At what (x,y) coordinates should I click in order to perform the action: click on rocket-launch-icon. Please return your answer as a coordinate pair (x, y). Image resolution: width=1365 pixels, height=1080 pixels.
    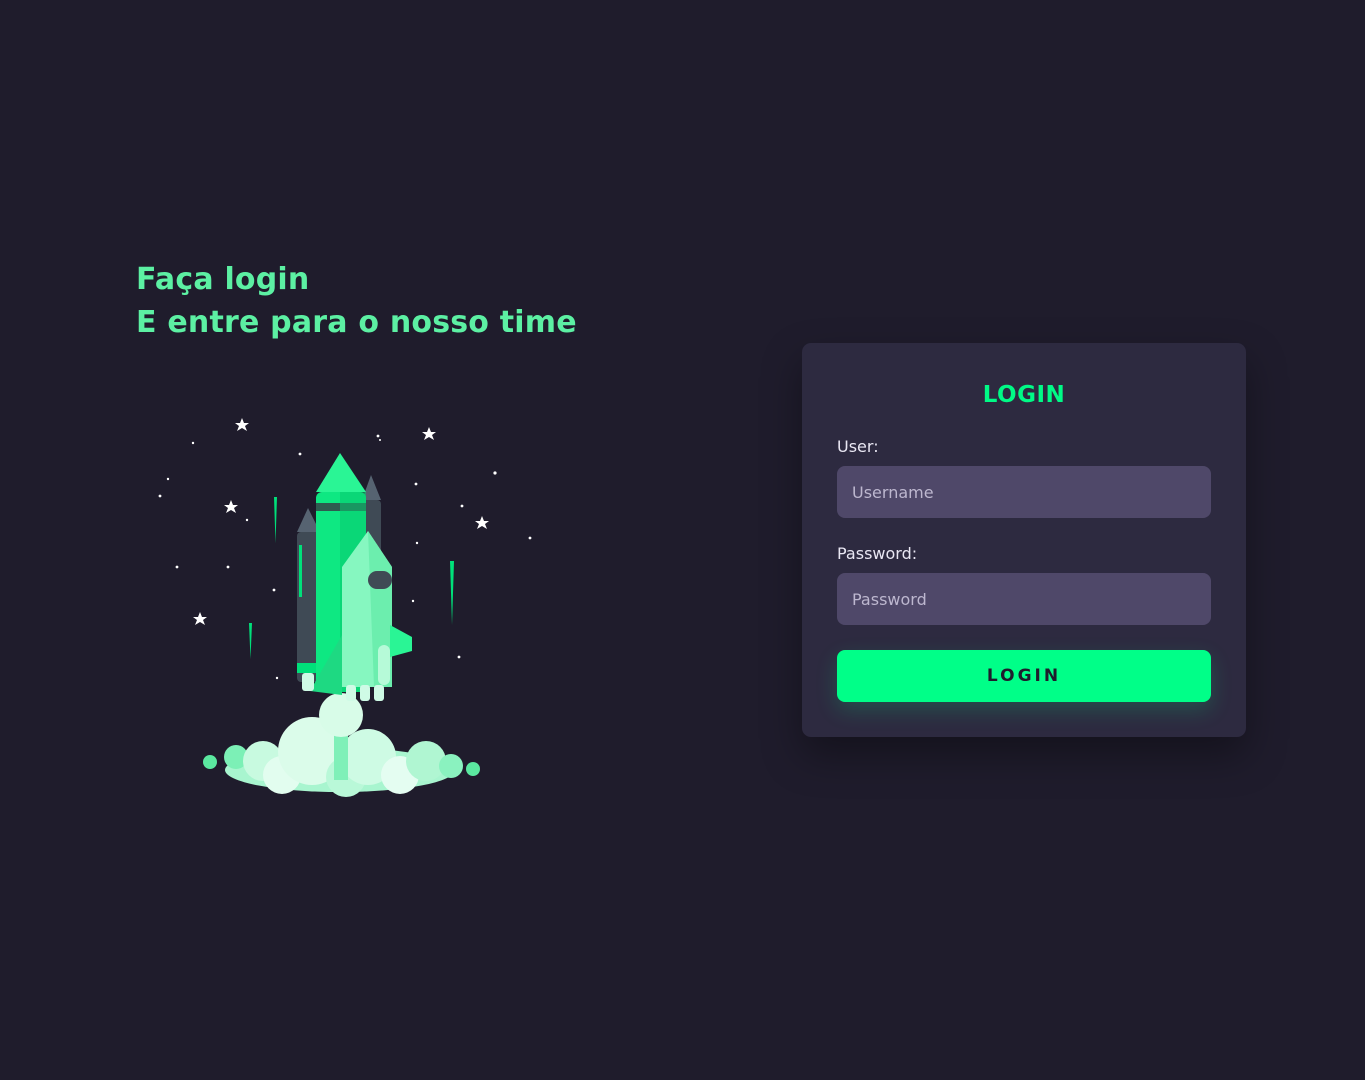
    Looking at the image, I should click on (345, 607).